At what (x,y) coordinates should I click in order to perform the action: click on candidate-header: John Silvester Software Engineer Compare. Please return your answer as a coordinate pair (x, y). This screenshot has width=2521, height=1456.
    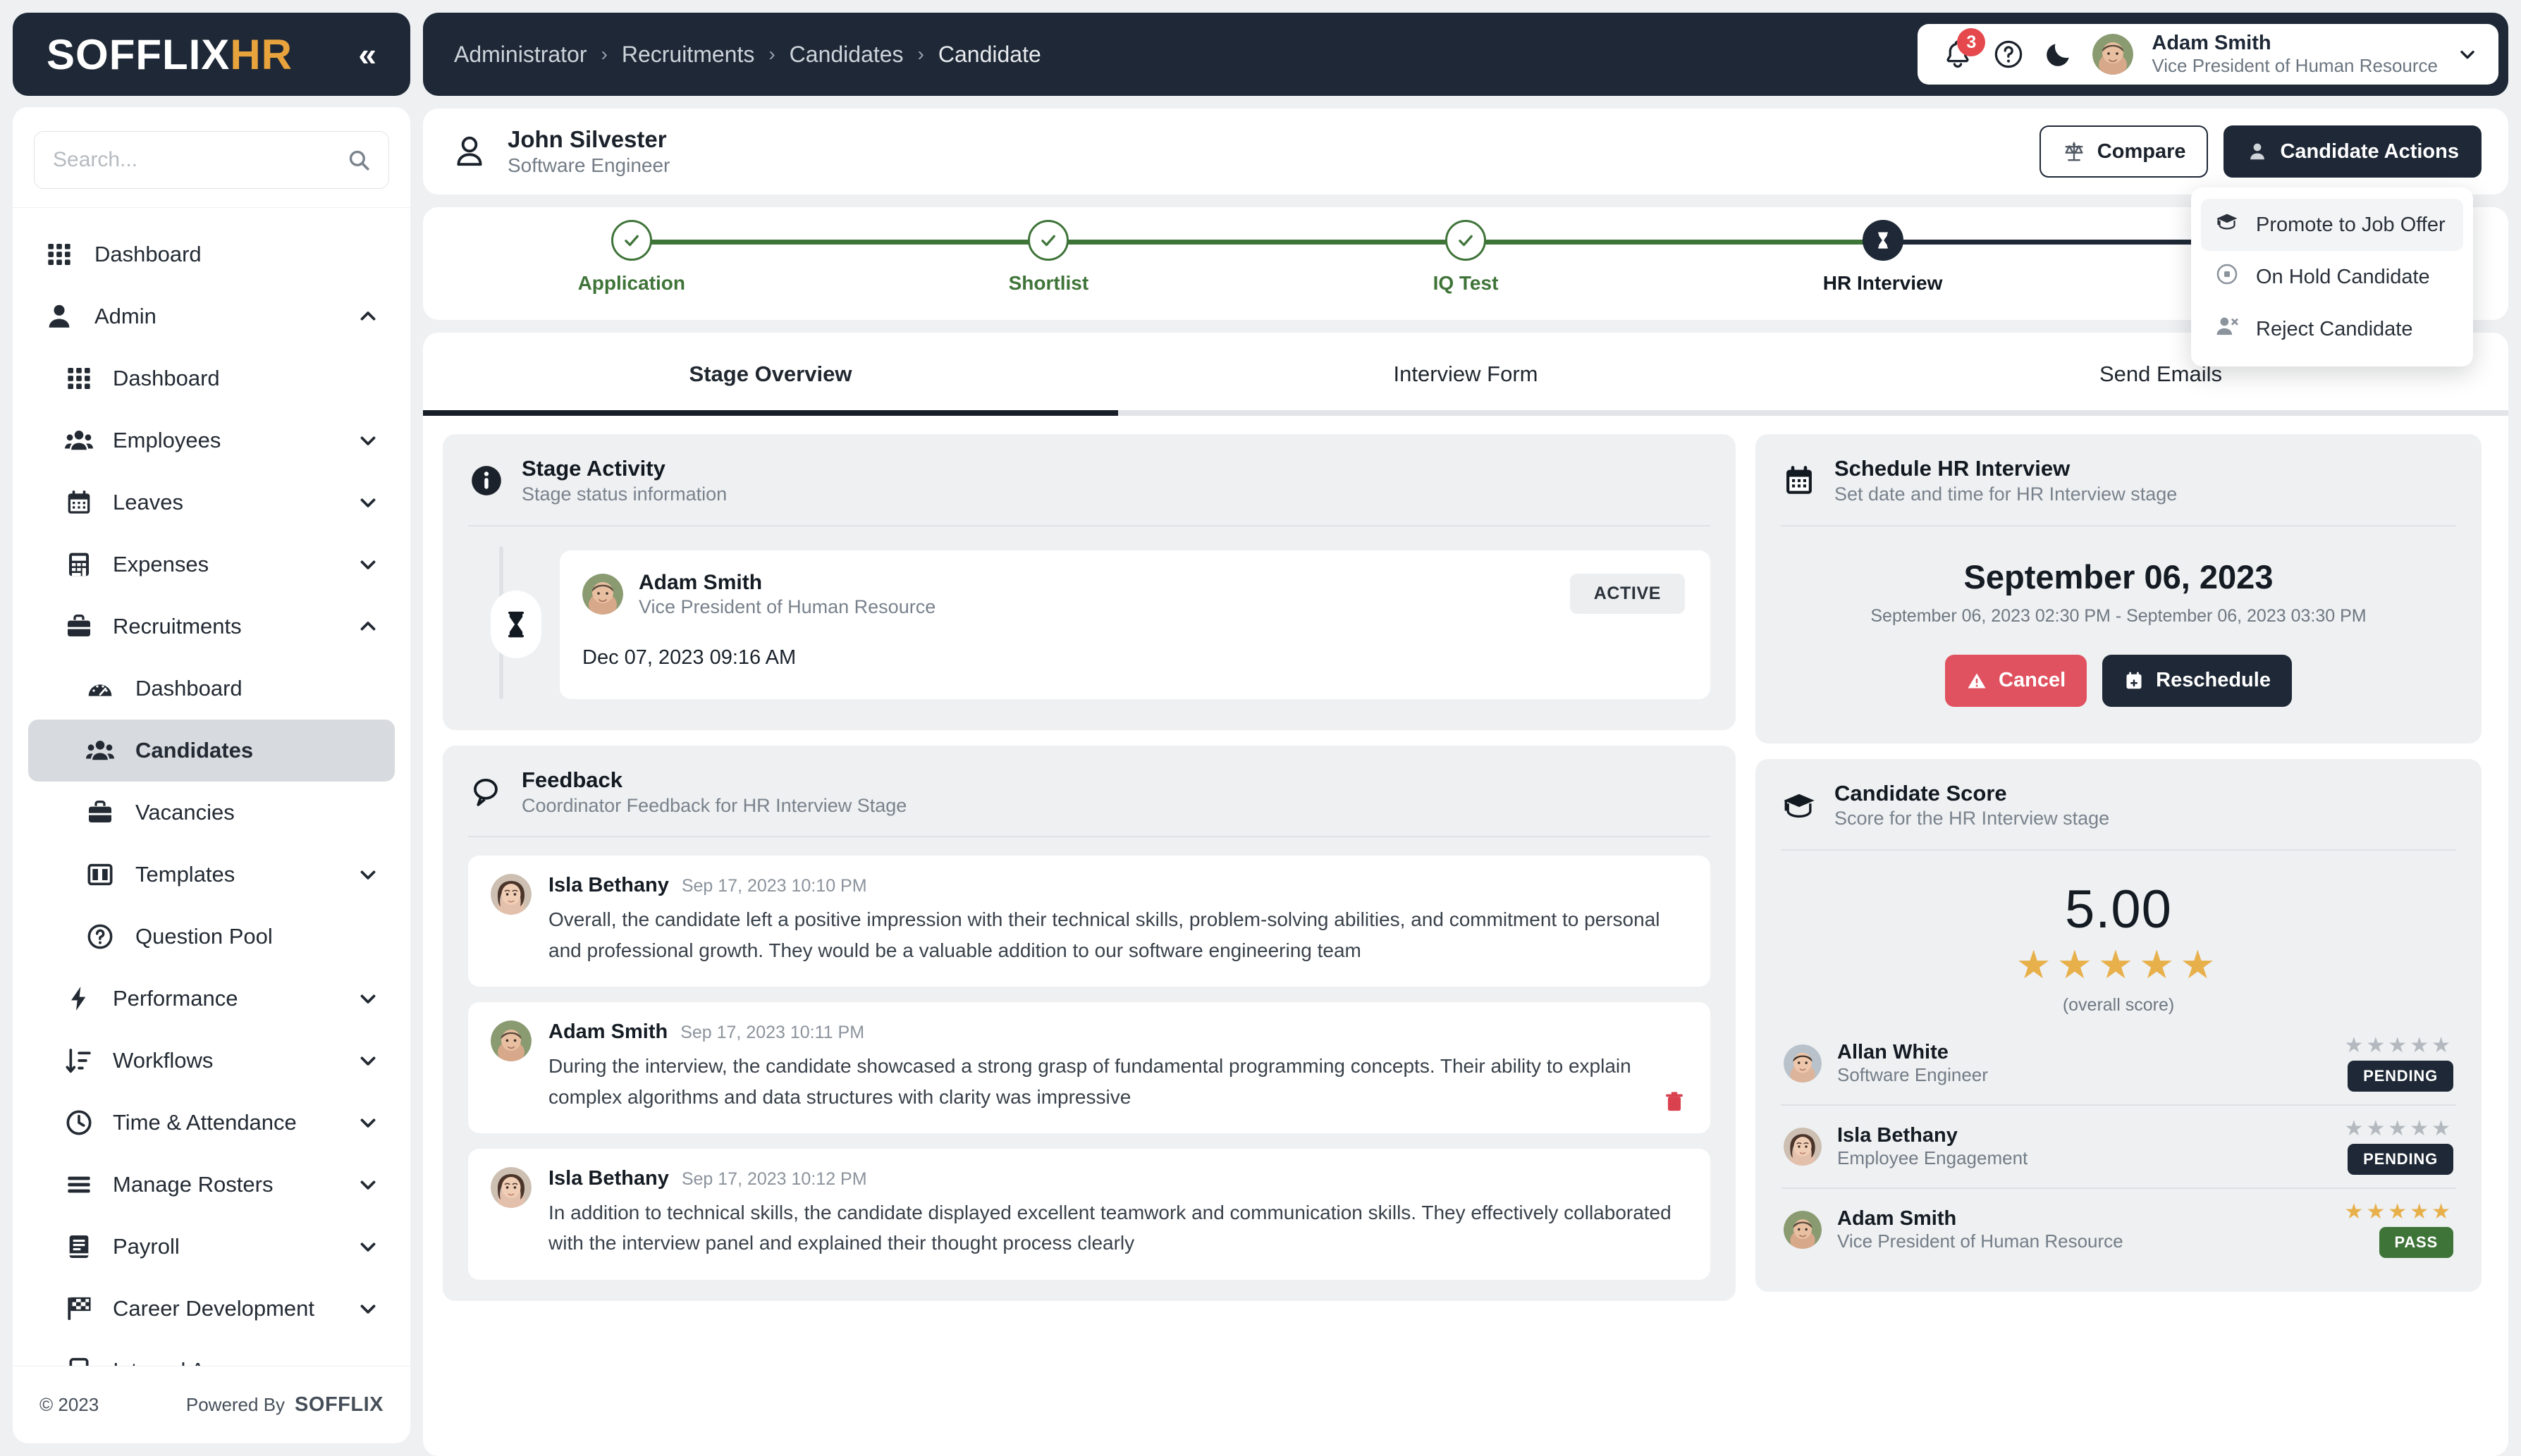
    Looking at the image, I should click on (1465, 238).